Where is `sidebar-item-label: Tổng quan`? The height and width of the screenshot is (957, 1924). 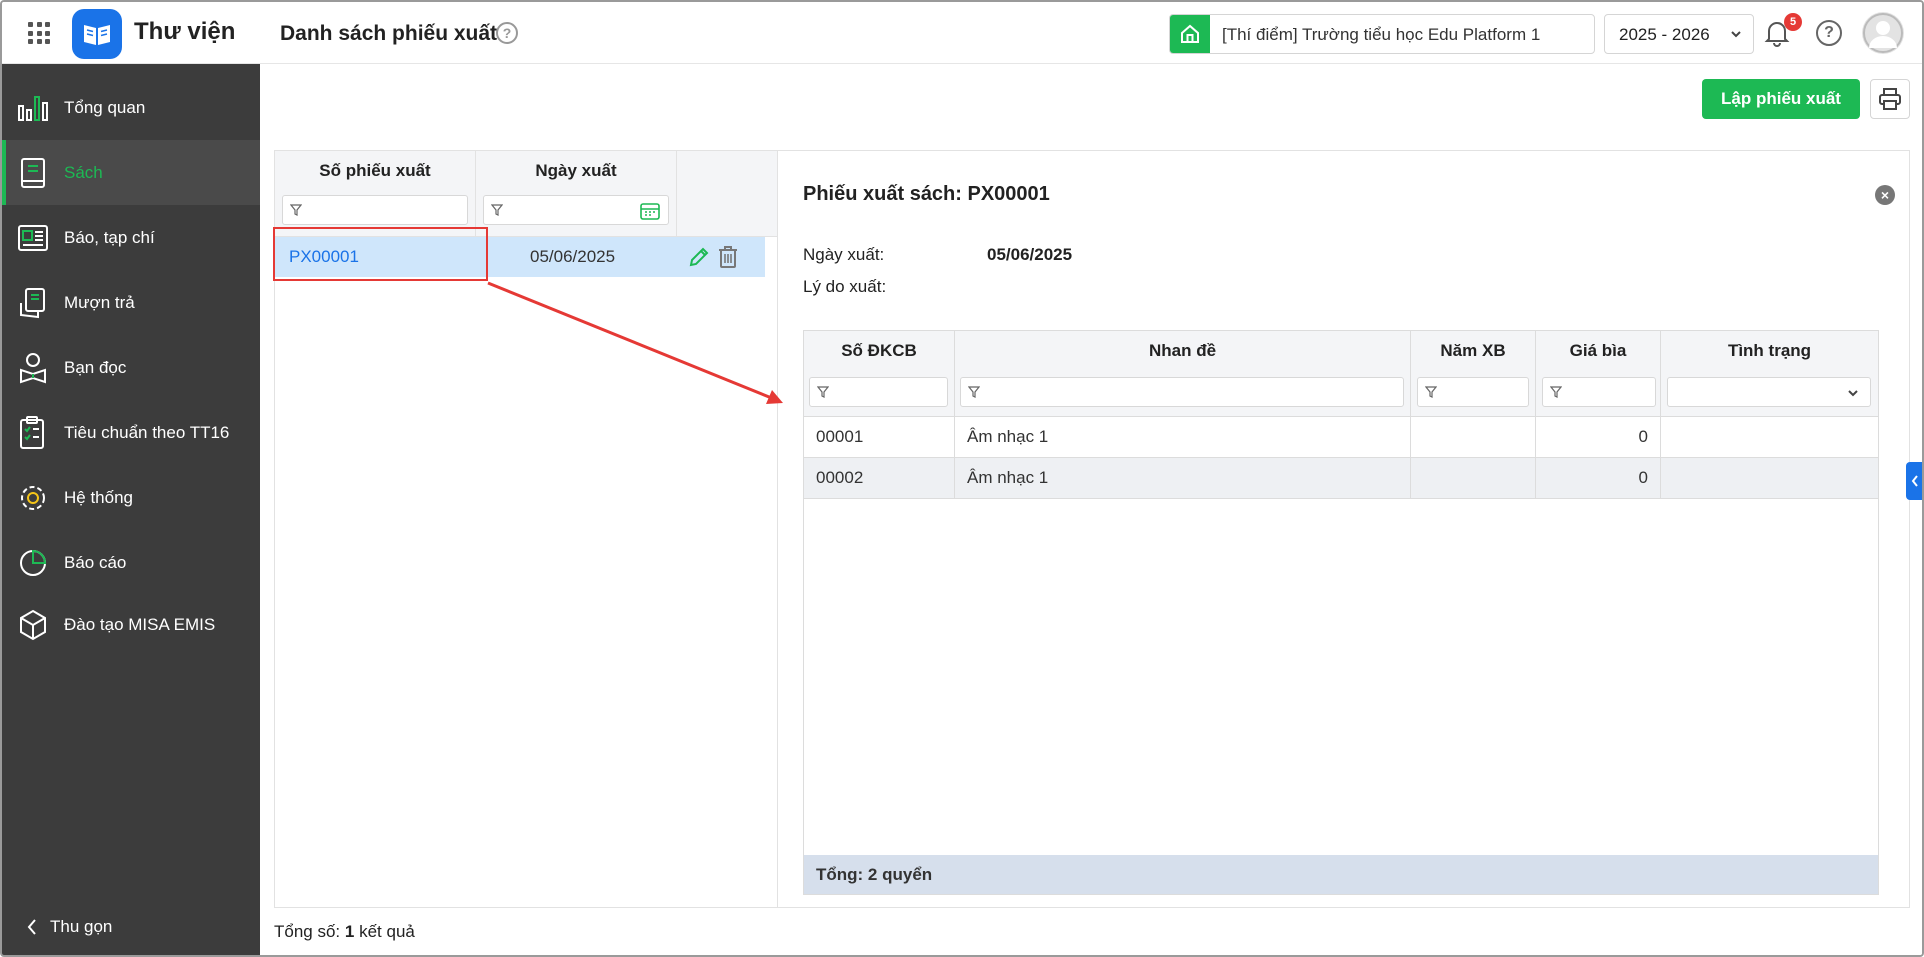 sidebar-item-label: Tổng quan is located at coordinates (105, 107).